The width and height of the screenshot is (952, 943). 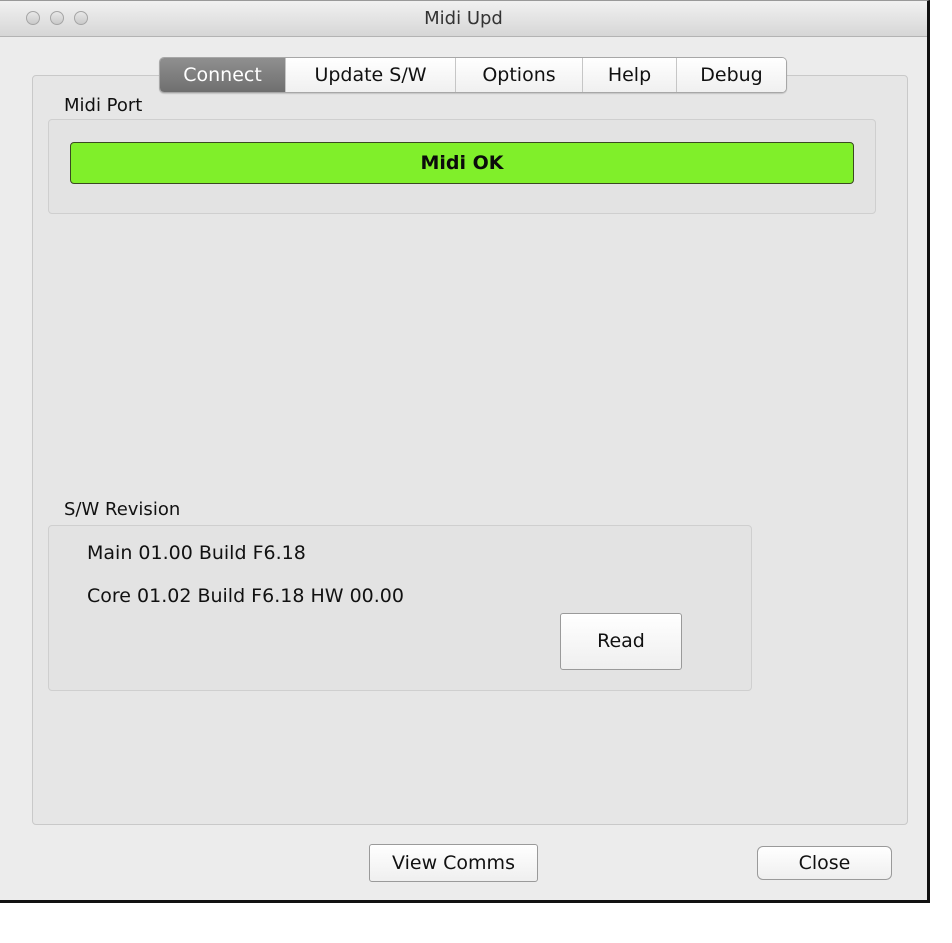 What do you see at coordinates (621, 641) in the screenshot?
I see `read-button: Read` at bounding box center [621, 641].